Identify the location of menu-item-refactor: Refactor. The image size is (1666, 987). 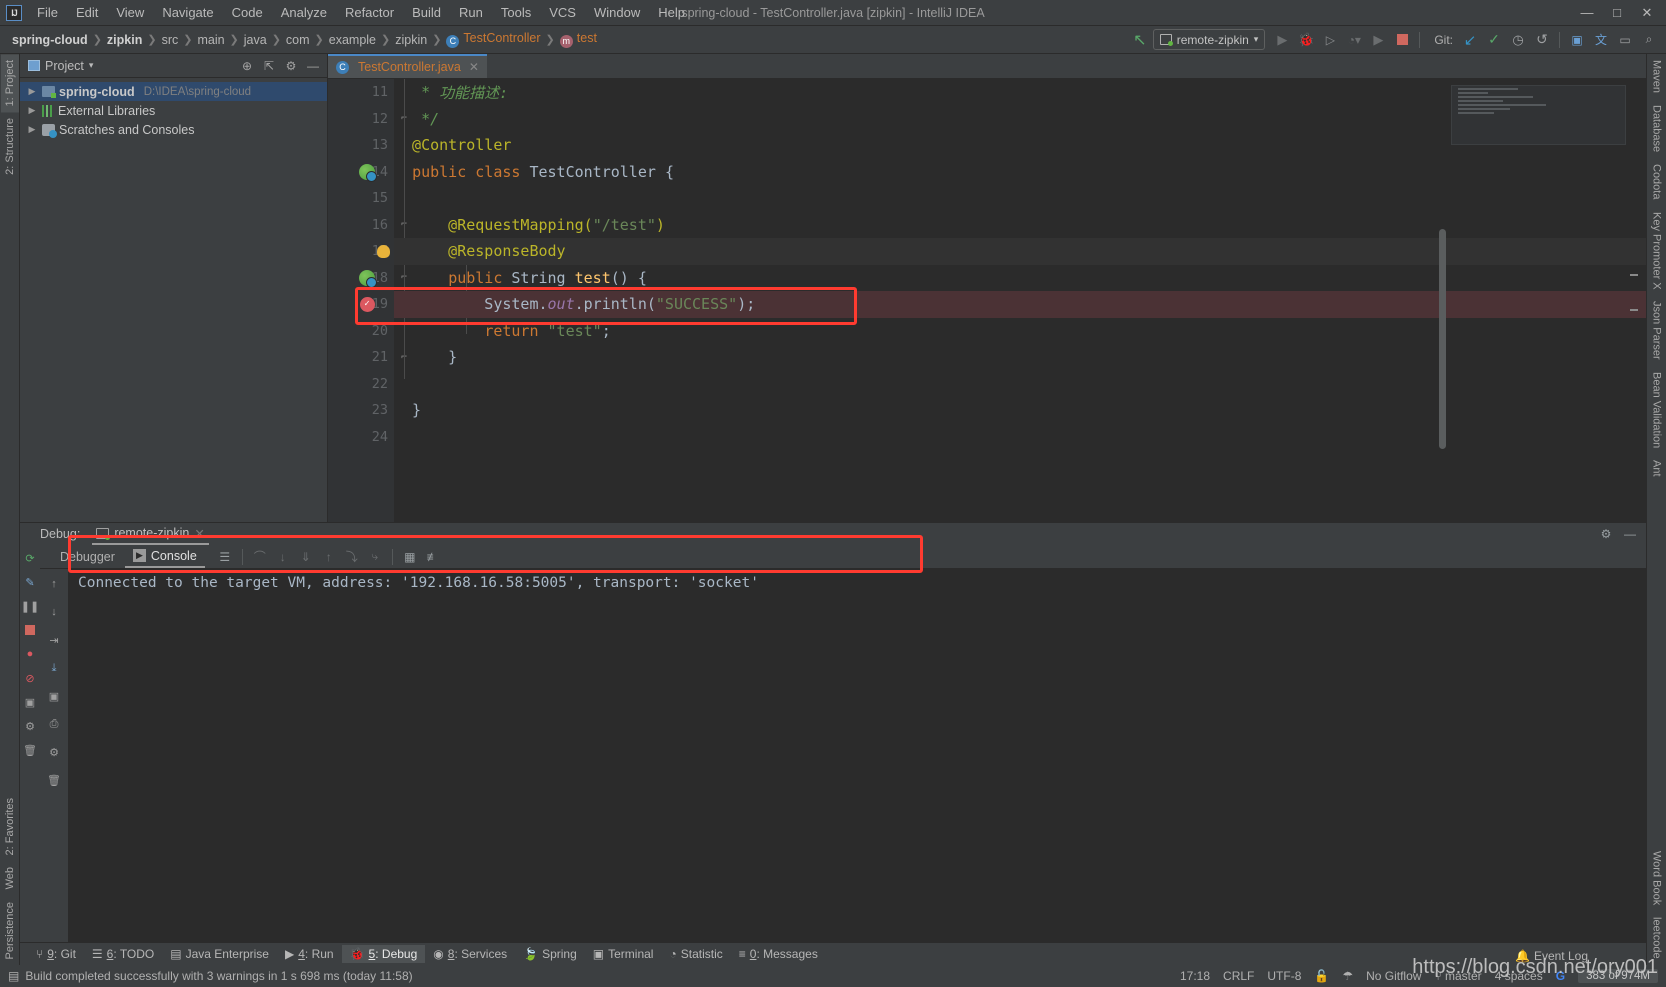
(369, 12).